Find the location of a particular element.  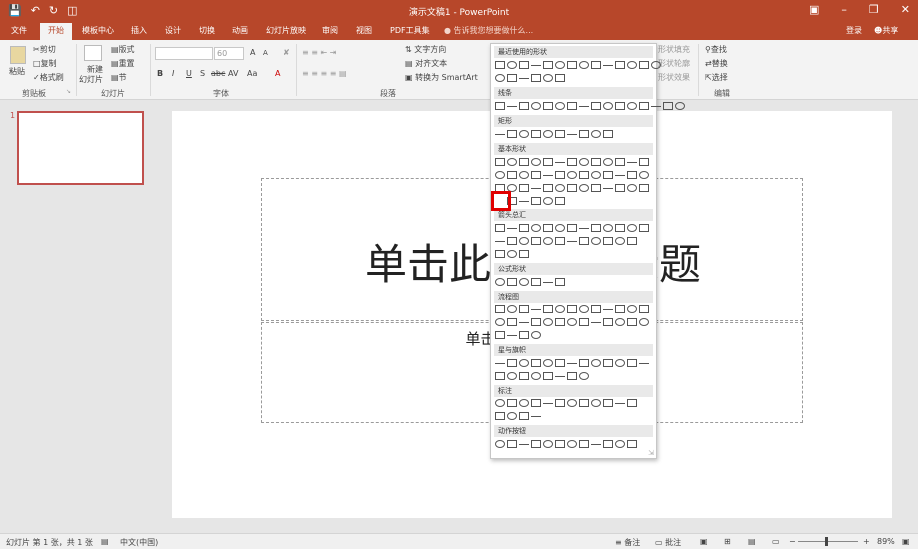

tab-view: 视图 is located at coordinates (364, 30).